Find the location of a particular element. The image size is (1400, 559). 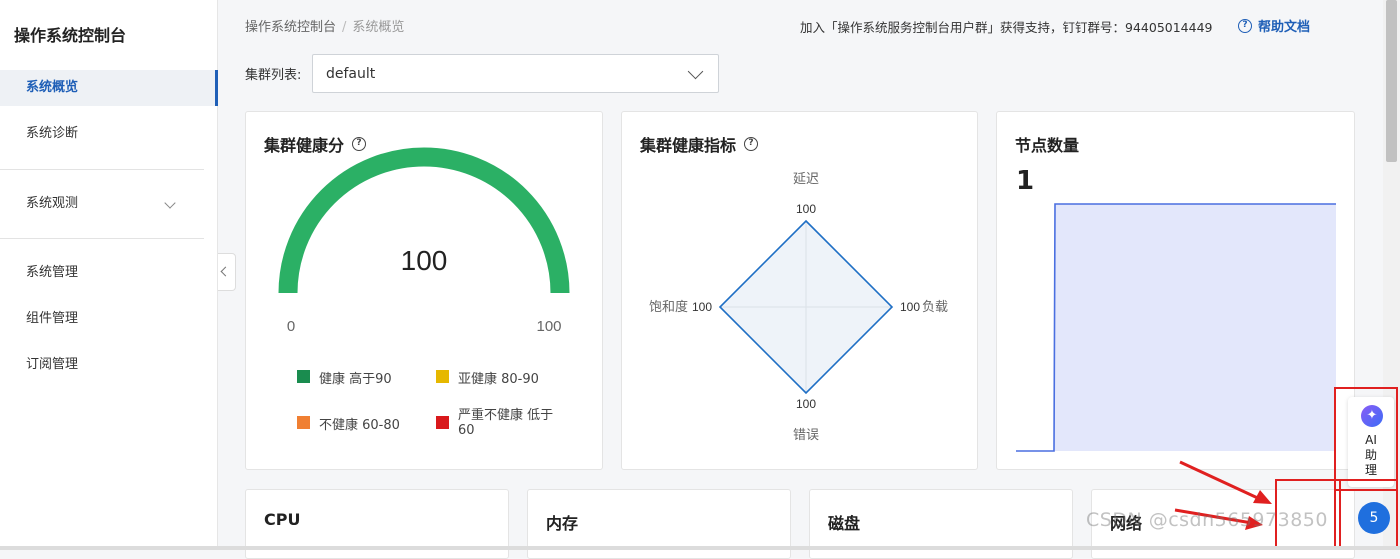

sidebar-item-component-management: 组件管理 is located at coordinates (109, 319).